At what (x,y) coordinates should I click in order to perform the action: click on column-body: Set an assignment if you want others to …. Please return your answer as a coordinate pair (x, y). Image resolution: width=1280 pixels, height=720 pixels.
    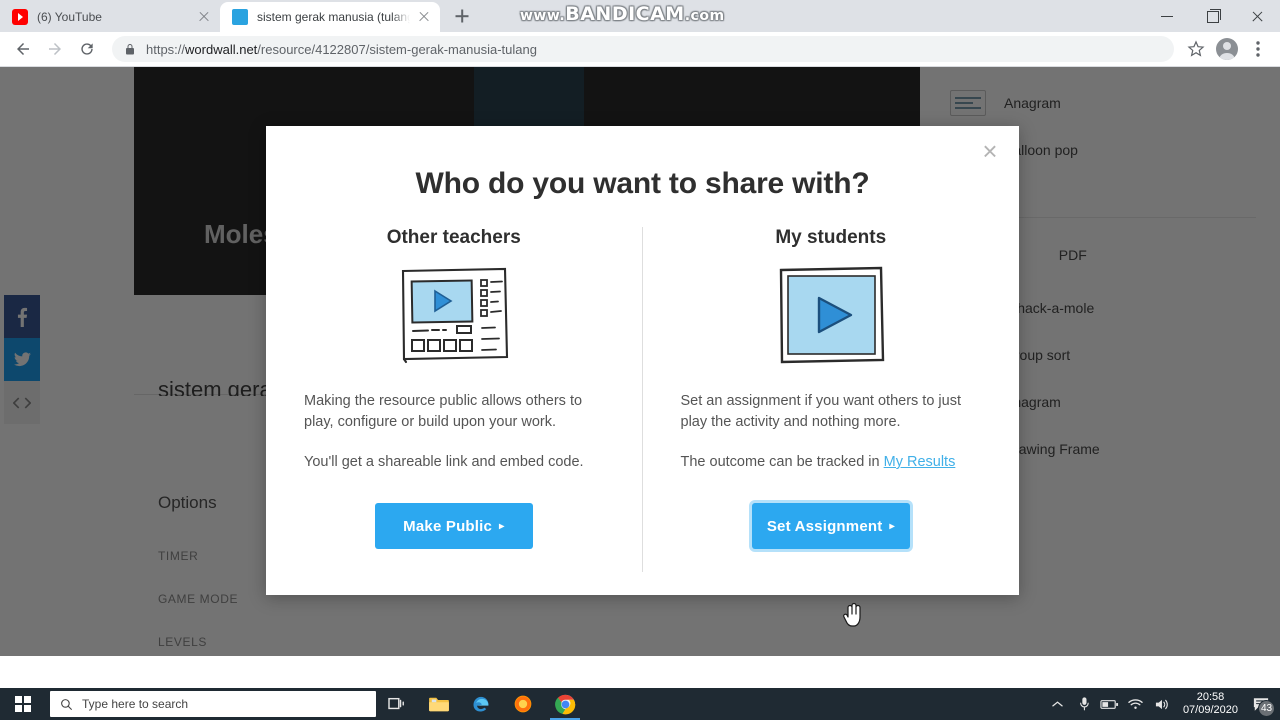
    Looking at the image, I should click on (831, 432).